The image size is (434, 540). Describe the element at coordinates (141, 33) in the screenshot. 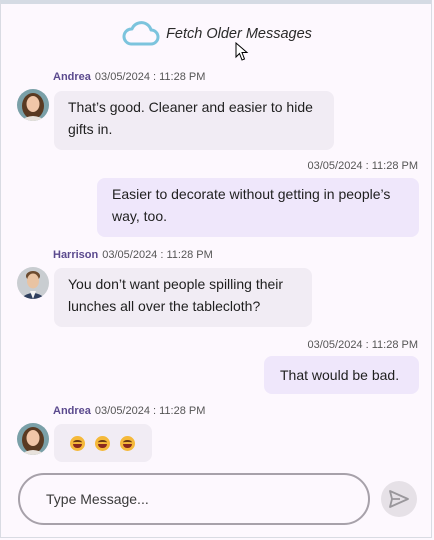

I see `cloud-icon` at that location.